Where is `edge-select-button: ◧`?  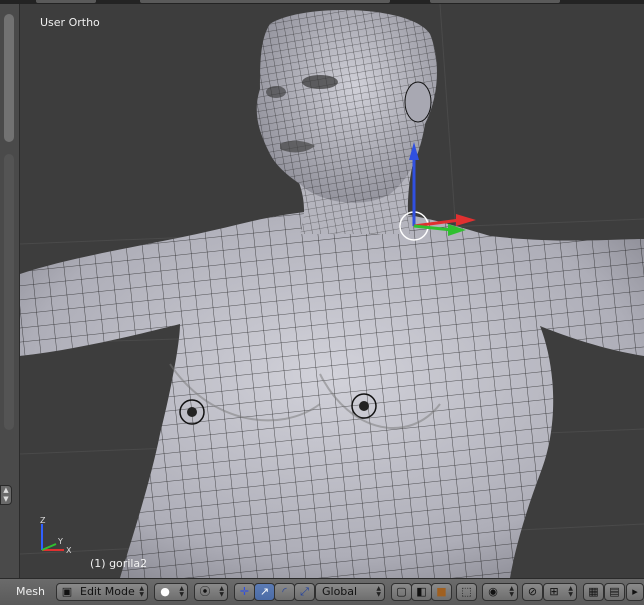 edge-select-button: ◧ is located at coordinates (421, 592).